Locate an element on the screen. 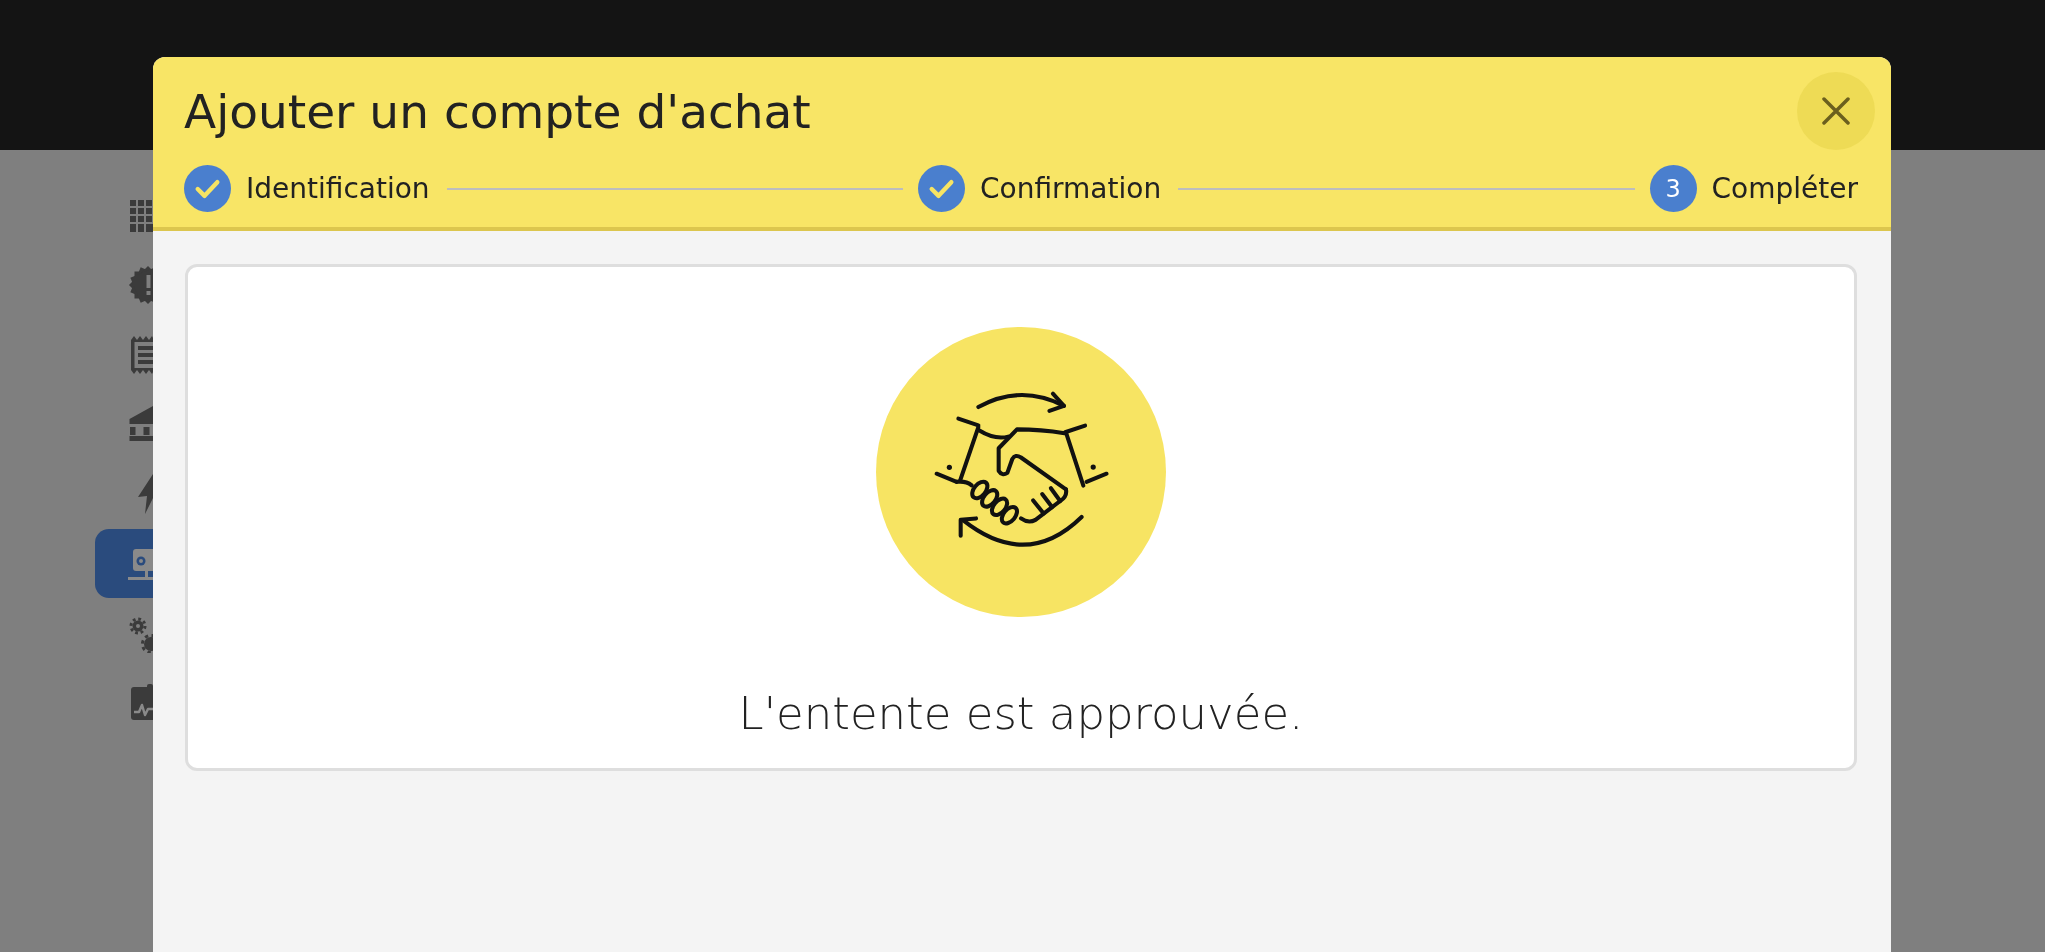  sidebar-item is located at coordinates (124, 563).